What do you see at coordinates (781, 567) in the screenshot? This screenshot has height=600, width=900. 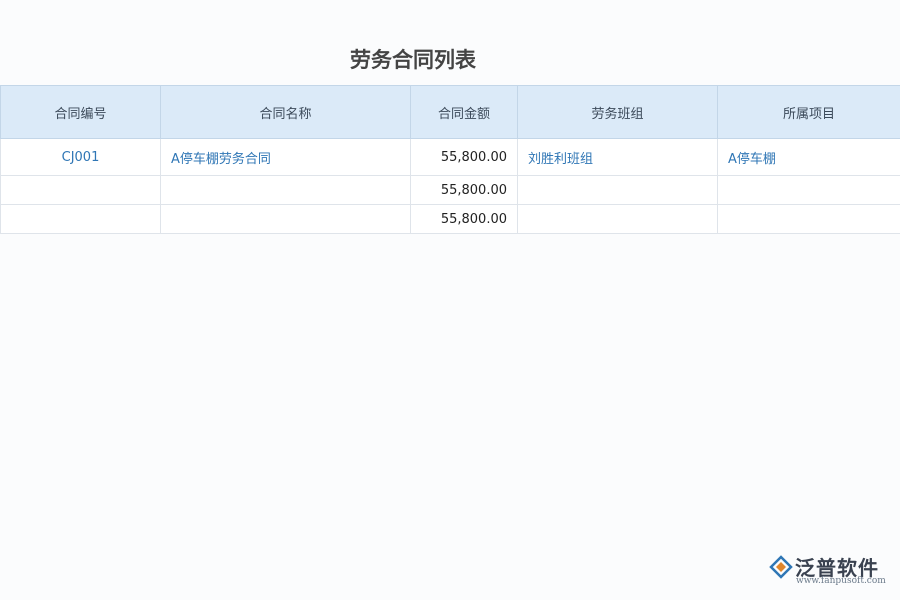 I see `fanpu-logo-icon` at bounding box center [781, 567].